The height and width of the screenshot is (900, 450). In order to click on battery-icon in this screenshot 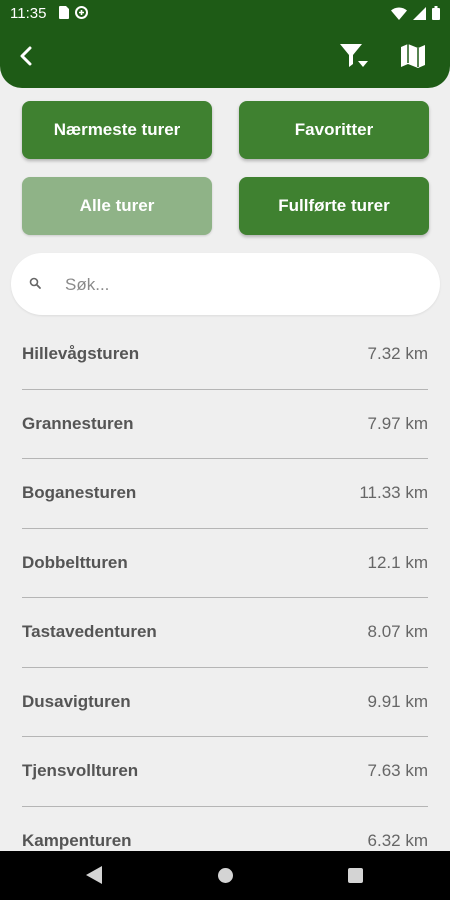, I will do `click(436, 15)`.